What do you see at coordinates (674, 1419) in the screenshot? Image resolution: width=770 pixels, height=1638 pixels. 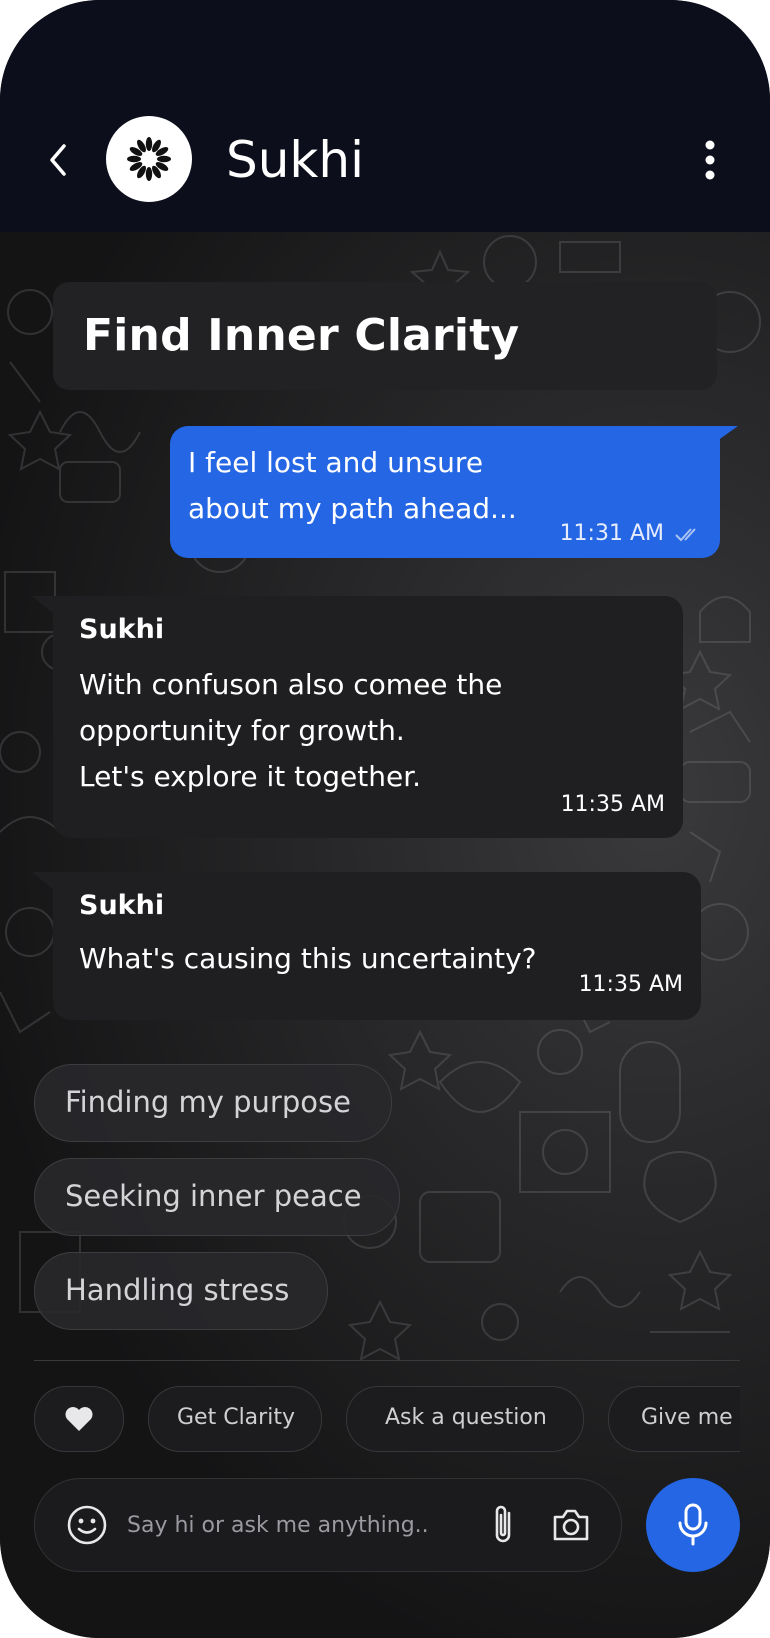 I see `guidance-button: Give me guidance` at bounding box center [674, 1419].